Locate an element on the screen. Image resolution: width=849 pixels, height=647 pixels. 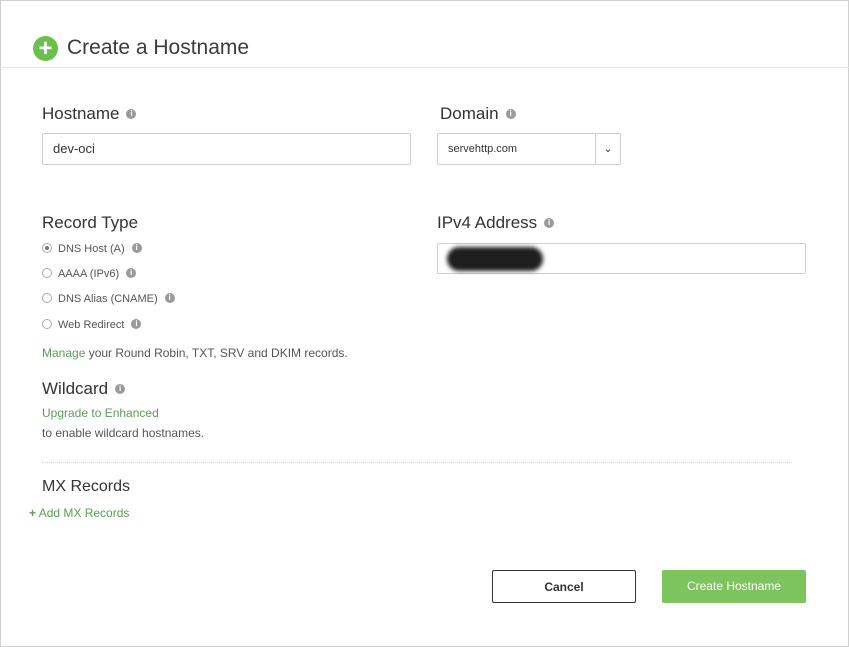
radio-dns-alias-cname: DNS Alias (CNAME) i is located at coordinates (108, 299).